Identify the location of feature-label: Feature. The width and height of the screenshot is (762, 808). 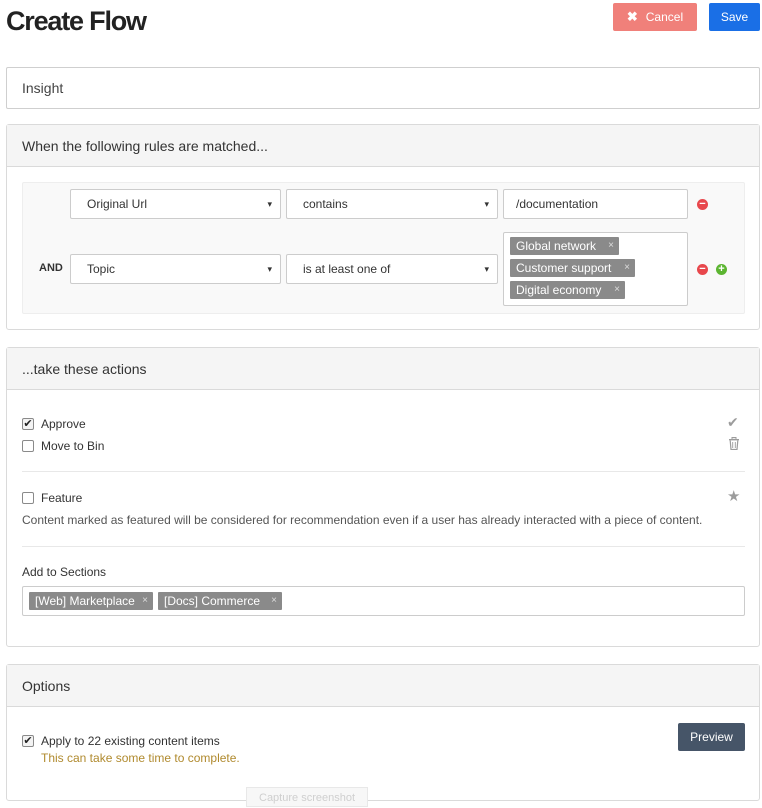
(62, 498).